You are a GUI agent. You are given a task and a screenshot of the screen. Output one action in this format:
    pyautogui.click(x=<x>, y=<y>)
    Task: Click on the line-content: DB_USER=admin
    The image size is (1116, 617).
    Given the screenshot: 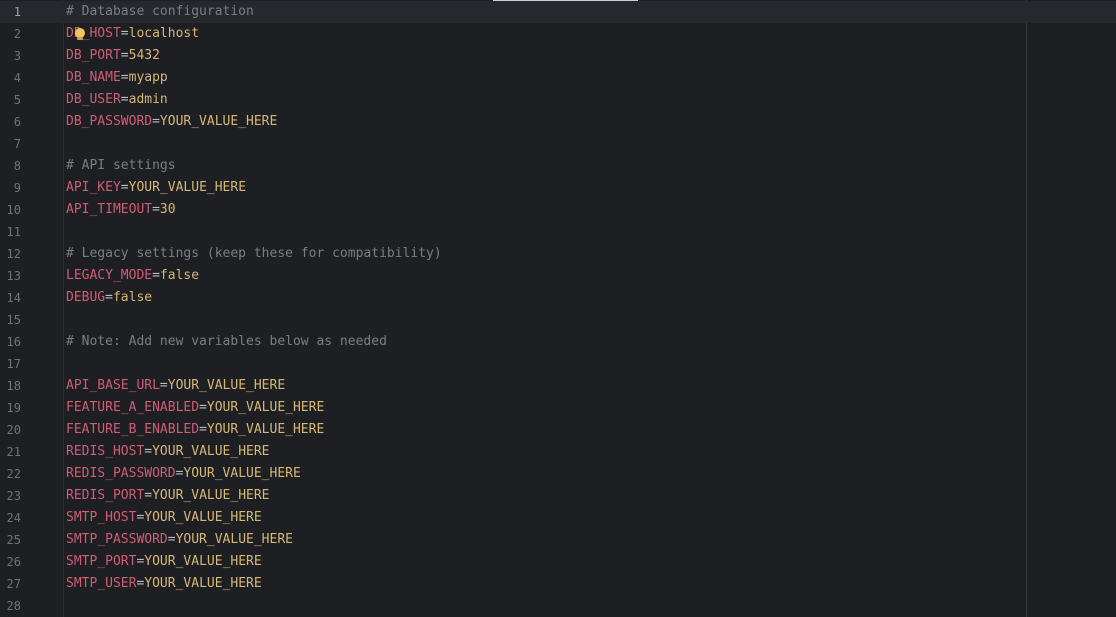 What is the action you would take?
    pyautogui.click(x=117, y=100)
    